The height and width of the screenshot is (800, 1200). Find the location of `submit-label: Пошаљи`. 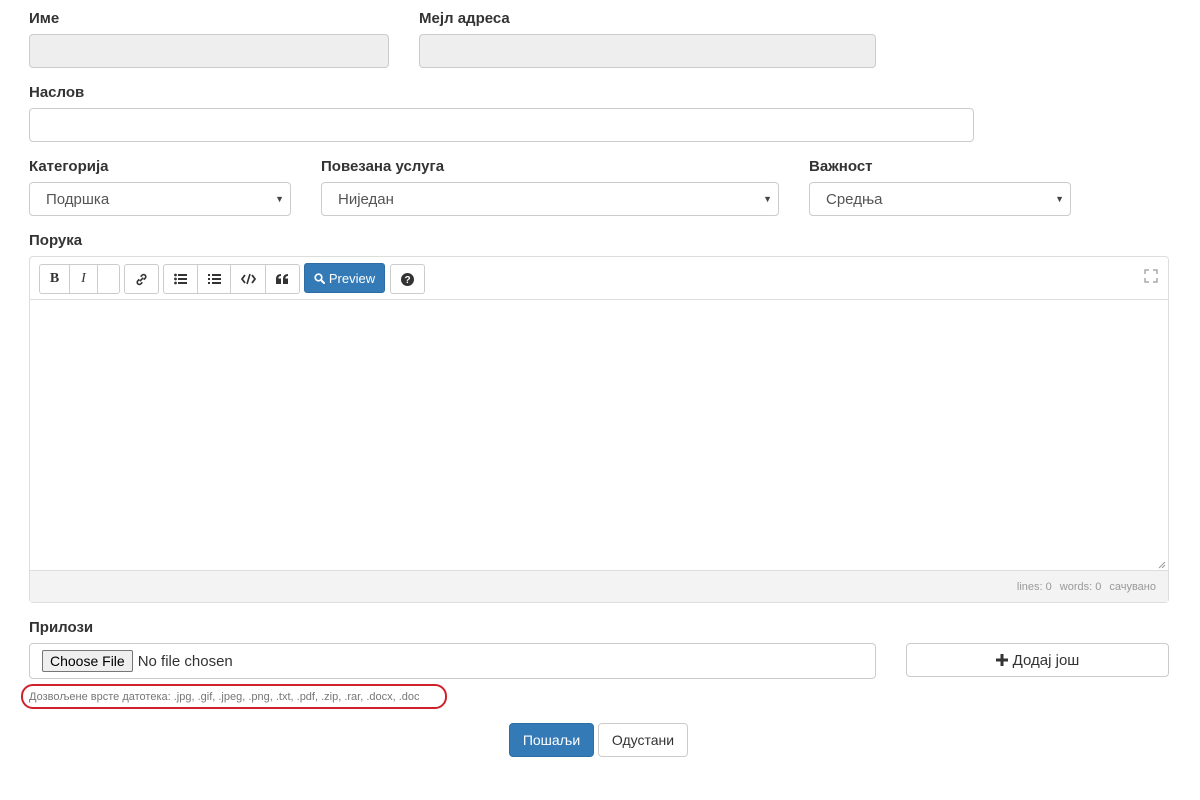

submit-label: Пошаљи is located at coordinates (551, 740).